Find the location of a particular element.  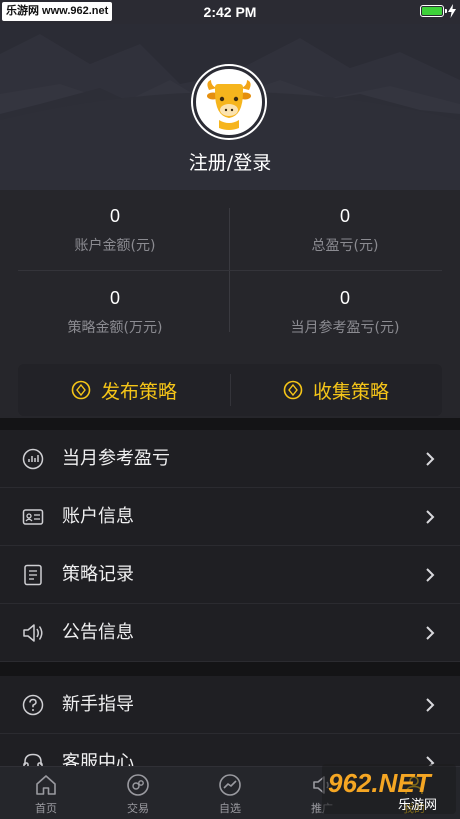

stat-monthly-profit: 0 当月参考盈亏(元) is located at coordinates (345, 312).